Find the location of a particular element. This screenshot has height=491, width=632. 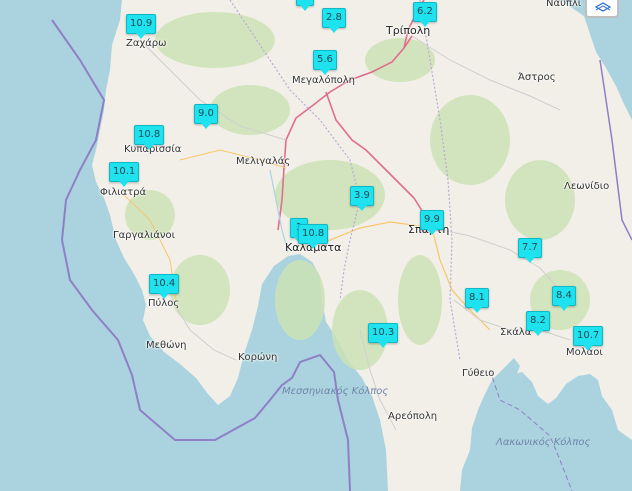

marker-sparti: 9.9 is located at coordinates (432, 222).